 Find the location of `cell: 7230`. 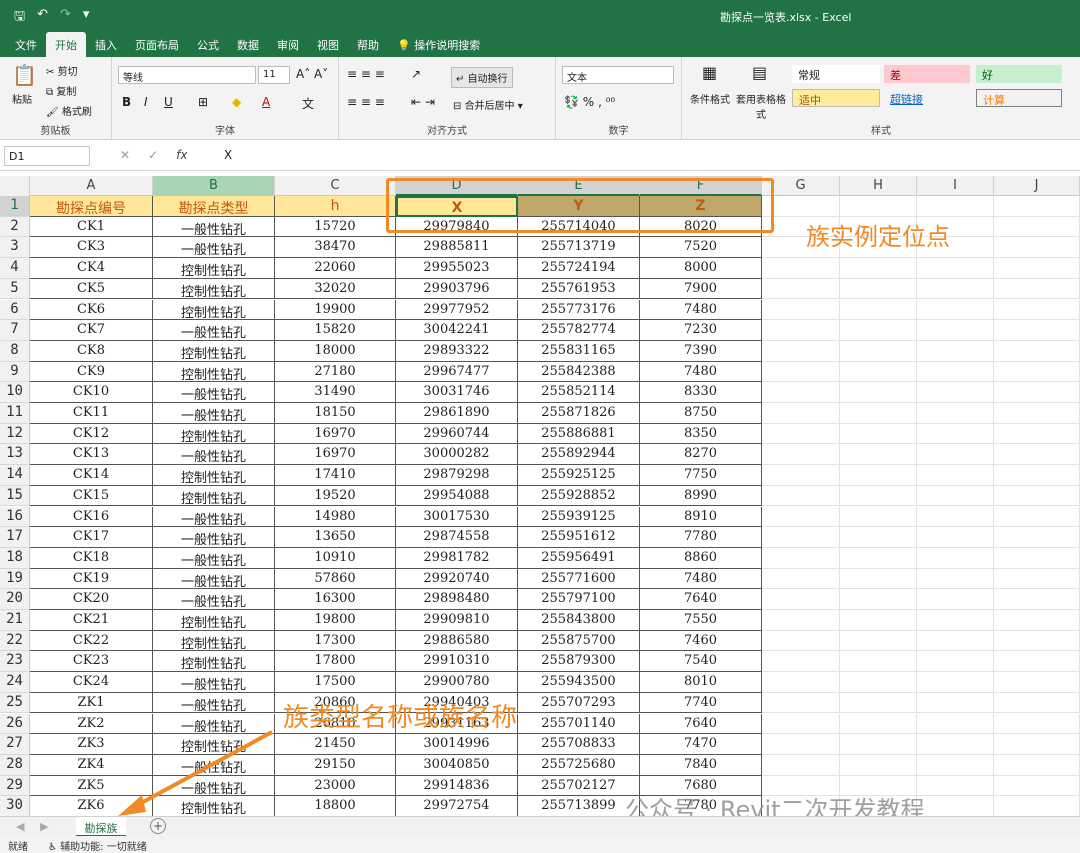

cell: 7230 is located at coordinates (701, 330).